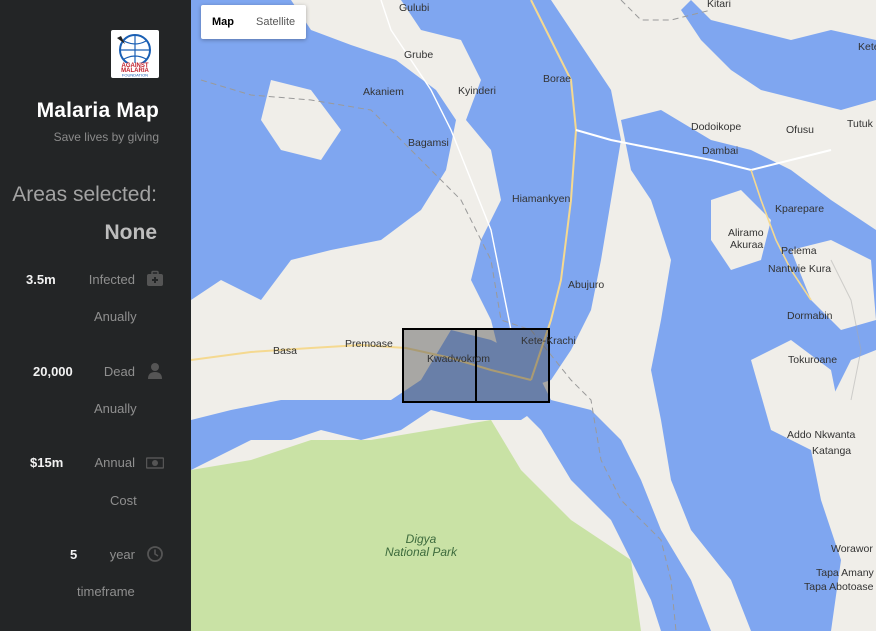 The width and height of the screenshot is (876, 631). I want to click on place-label: Akuraa, so click(747, 245).